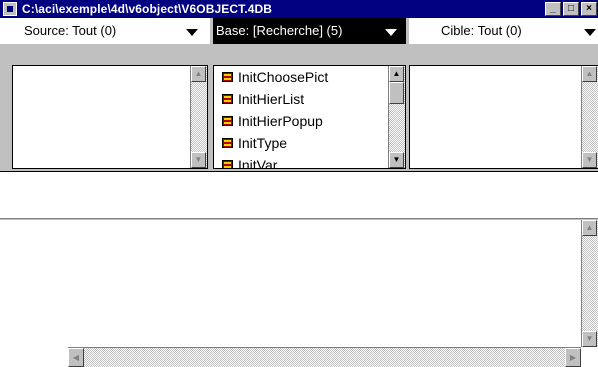 This screenshot has width=598, height=367. I want to click on list-item-label: InitVar, so click(258, 162).